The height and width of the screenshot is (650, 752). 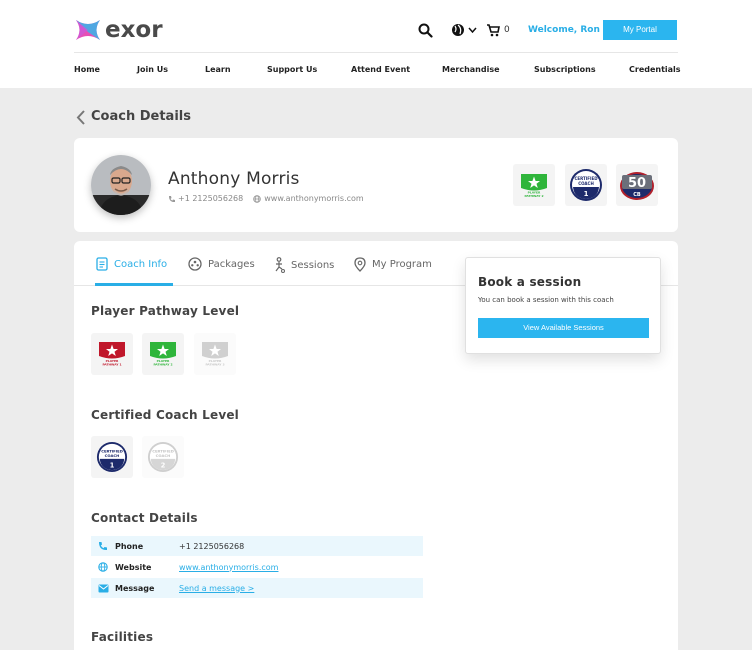 I want to click on badge-player-pathway-2: PLAYER PATHWAY 2, so click(x=534, y=185).